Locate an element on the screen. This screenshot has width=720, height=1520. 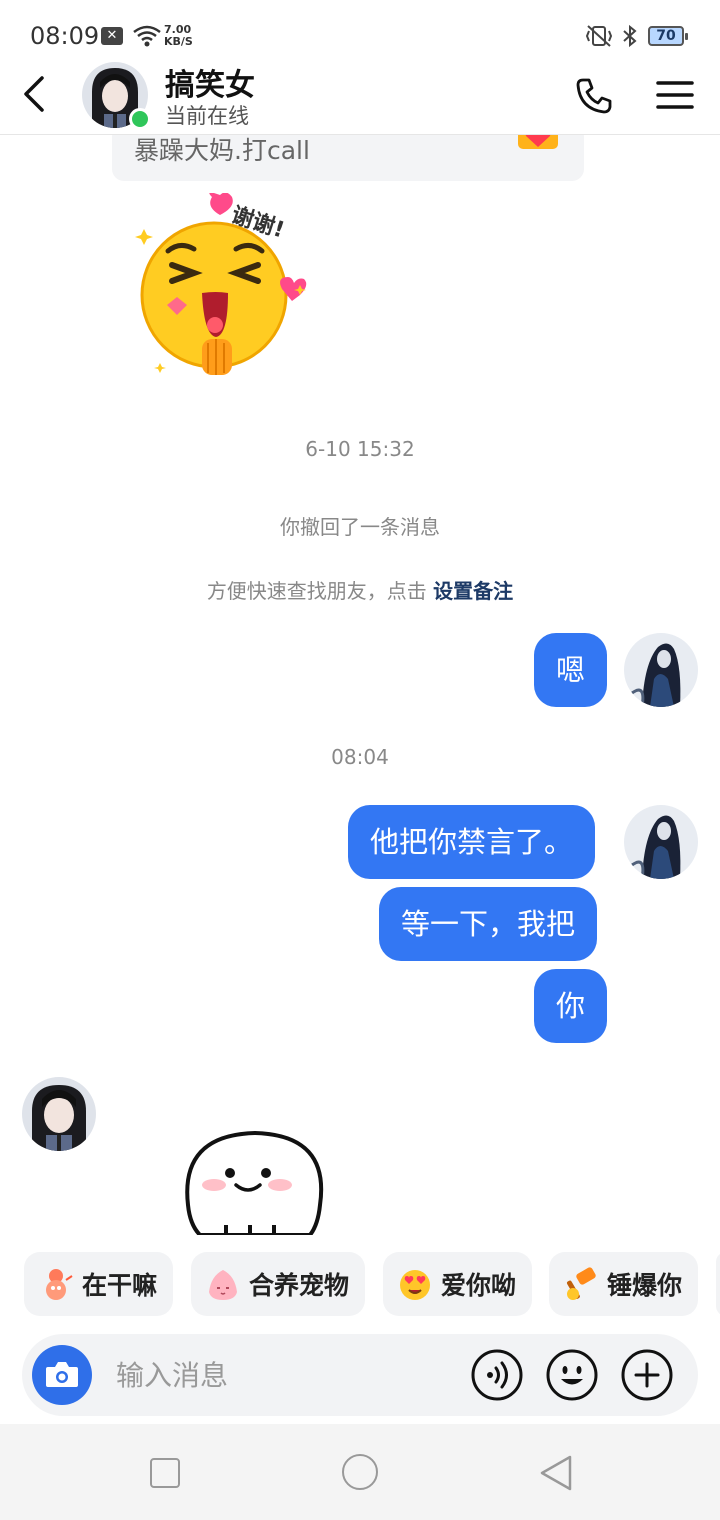
smile-blob-sticker is located at coordinates (255, 1180).